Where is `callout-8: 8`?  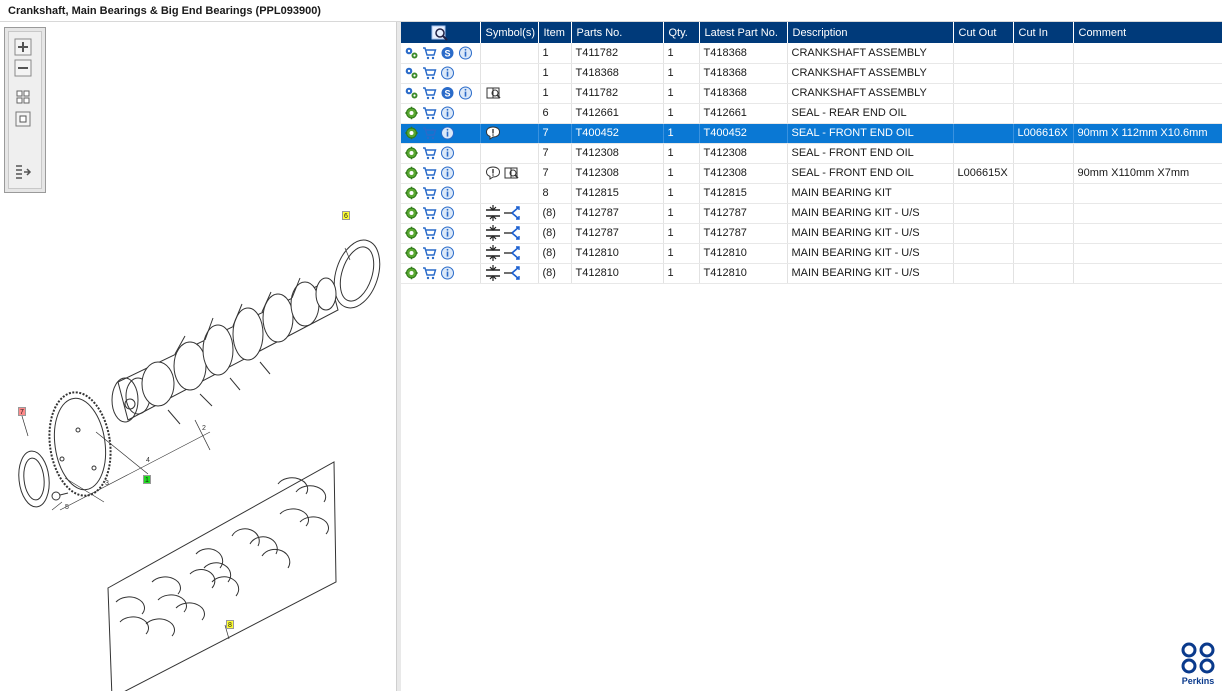 callout-8: 8 is located at coordinates (230, 624).